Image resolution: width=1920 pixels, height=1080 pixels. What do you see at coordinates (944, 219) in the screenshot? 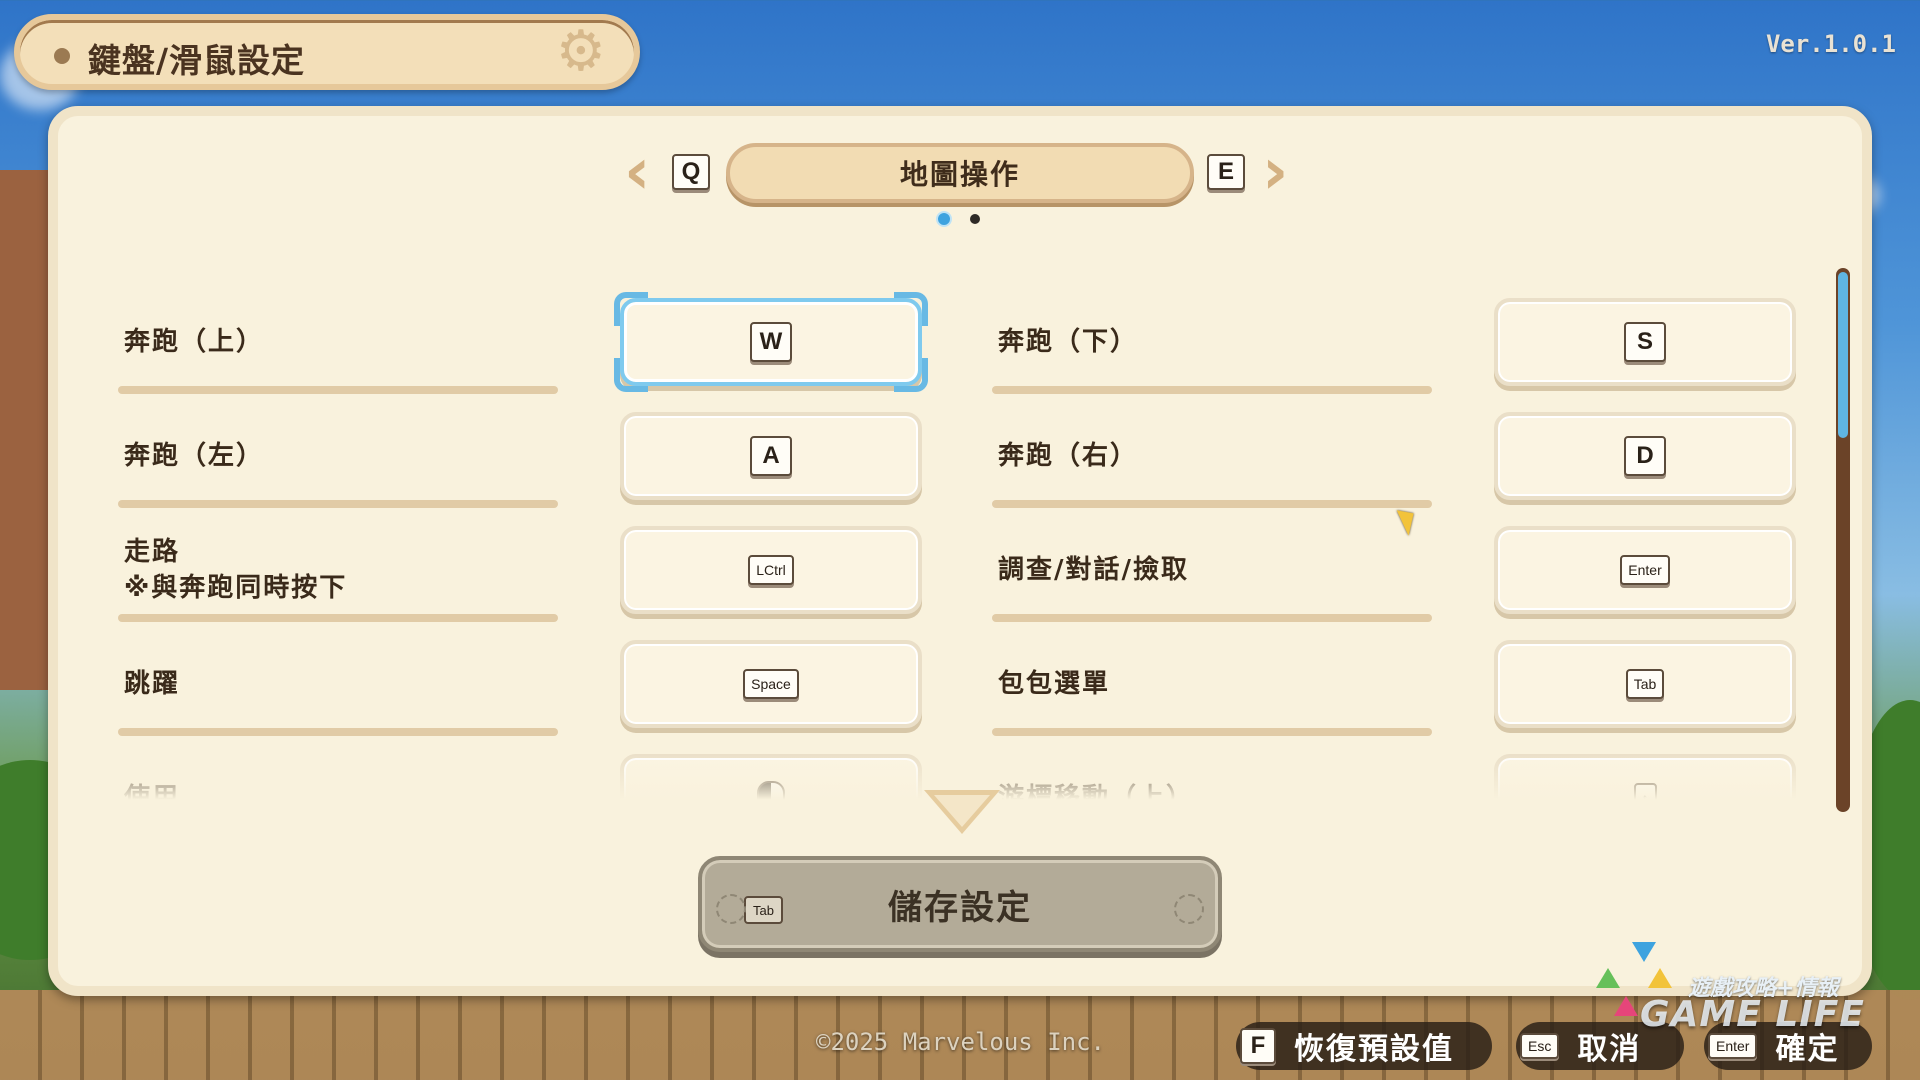
I see `page-indicator-active` at bounding box center [944, 219].